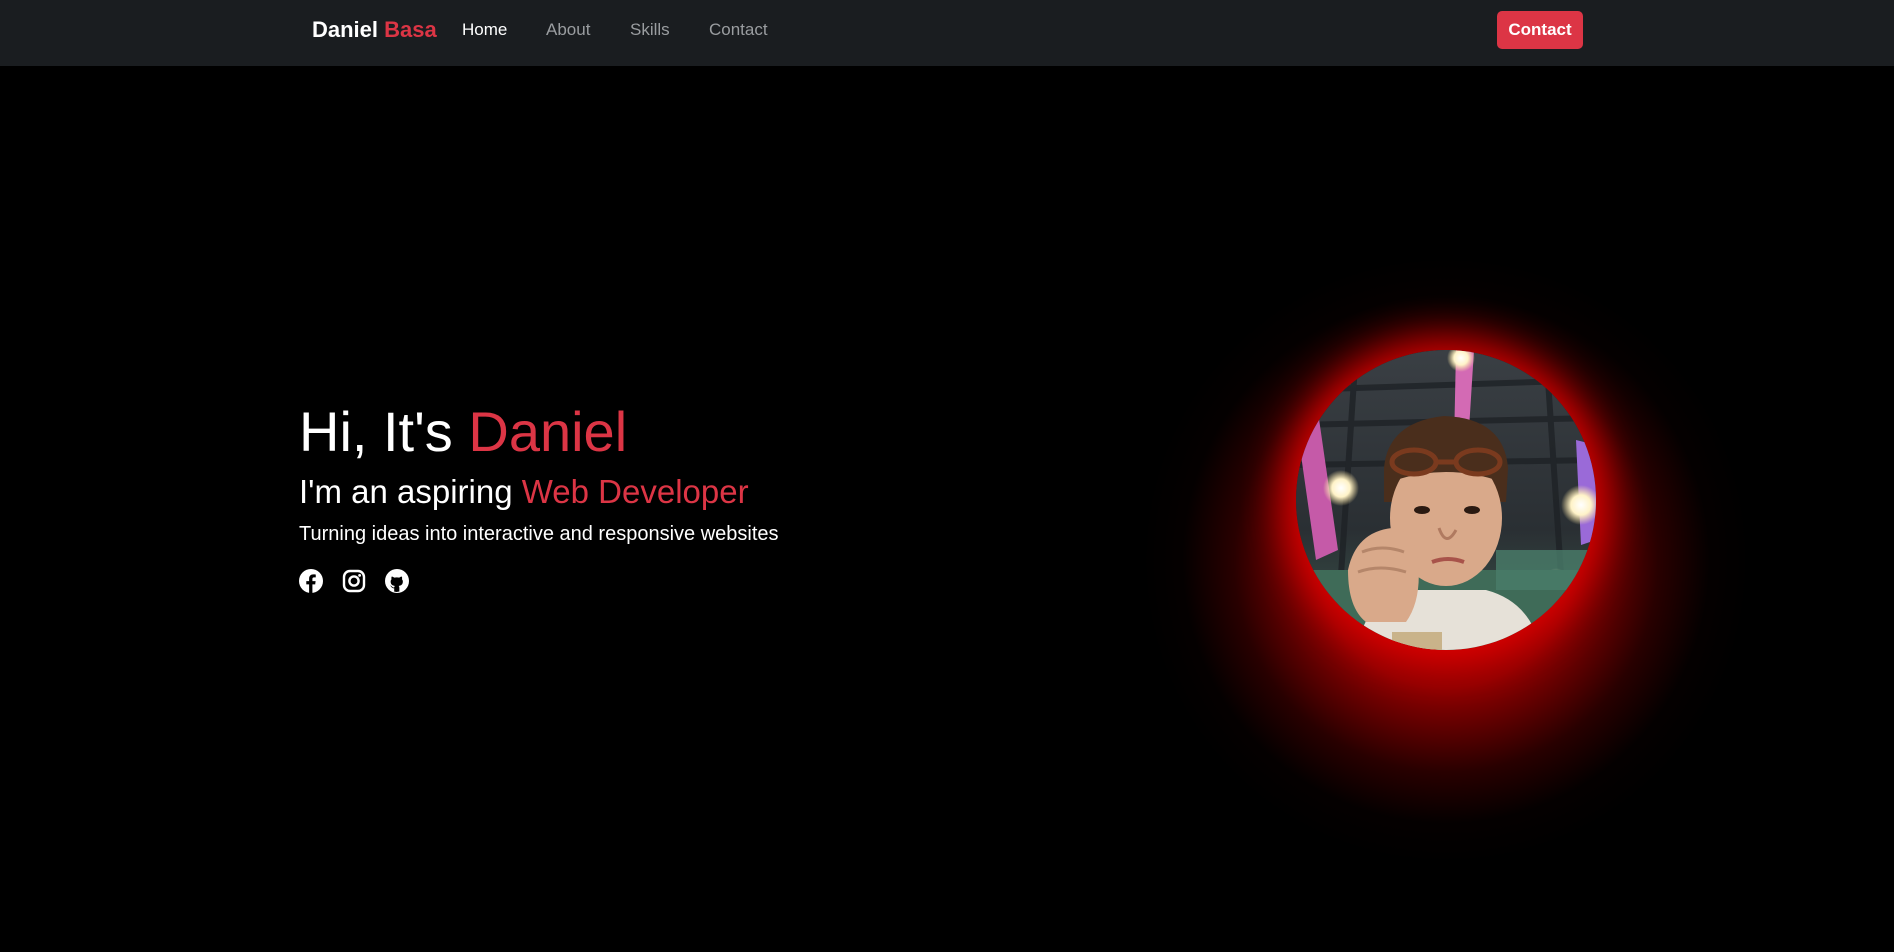  Describe the element at coordinates (406, 491) in the screenshot. I see `hero-role-prefix: I'm an aspiring` at that location.